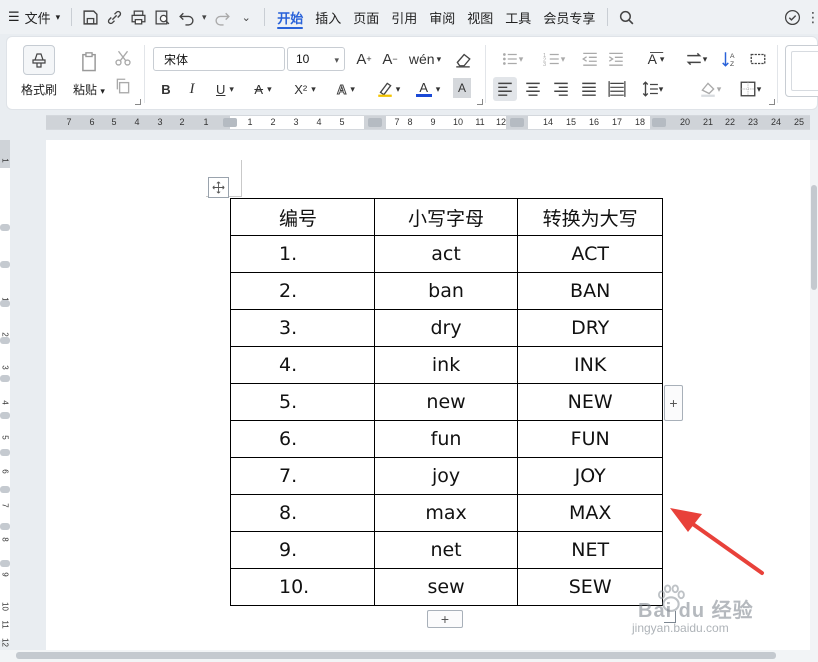 The height and width of the screenshot is (662, 818). I want to click on table-cell: 9., so click(302, 550).